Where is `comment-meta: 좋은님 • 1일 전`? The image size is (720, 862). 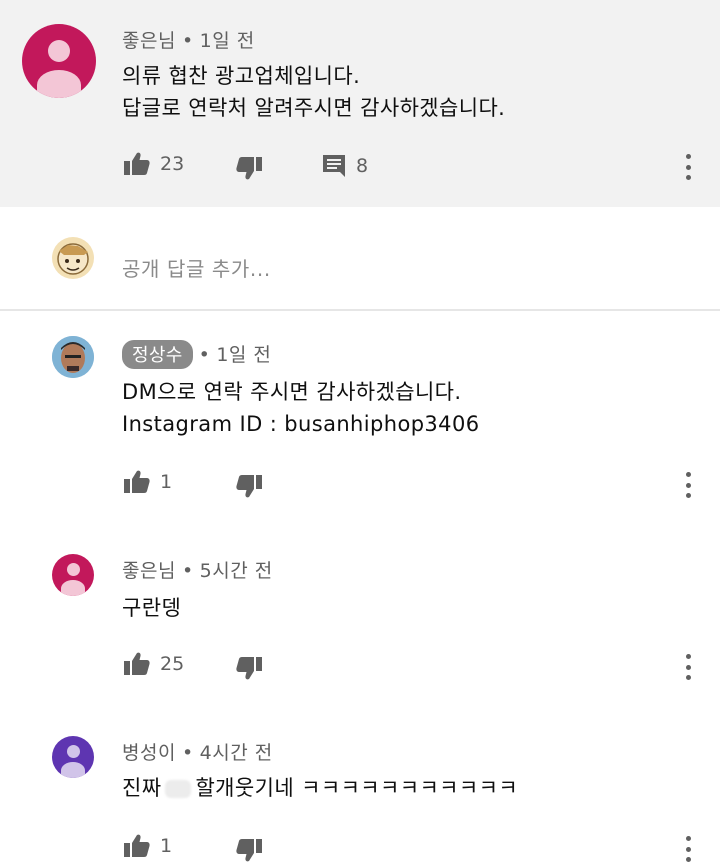 comment-meta: 좋은님 • 1일 전 is located at coordinates (188, 39).